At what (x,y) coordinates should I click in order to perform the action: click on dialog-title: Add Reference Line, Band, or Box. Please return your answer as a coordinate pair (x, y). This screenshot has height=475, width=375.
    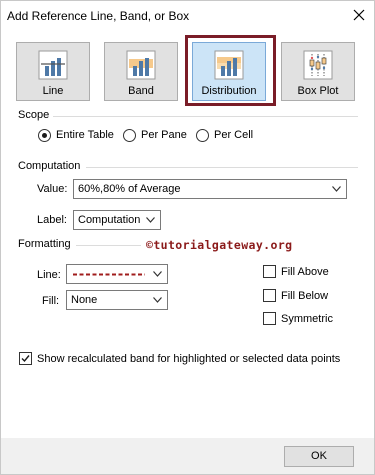
    Looking at the image, I should click on (98, 16).